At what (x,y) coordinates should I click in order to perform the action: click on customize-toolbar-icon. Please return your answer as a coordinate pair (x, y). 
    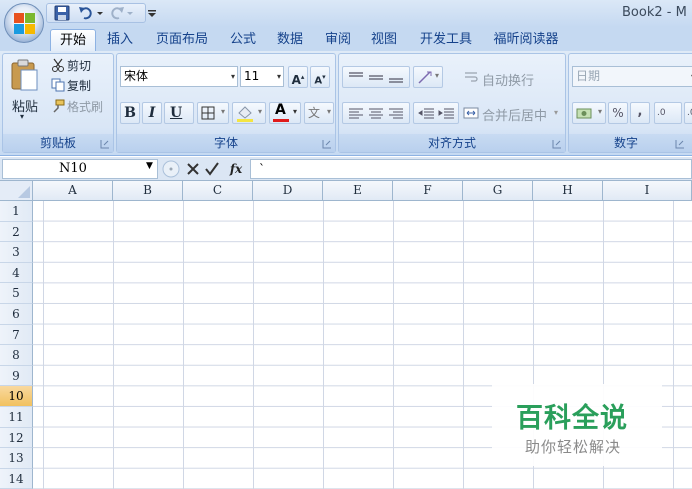
    Looking at the image, I should click on (152, 13).